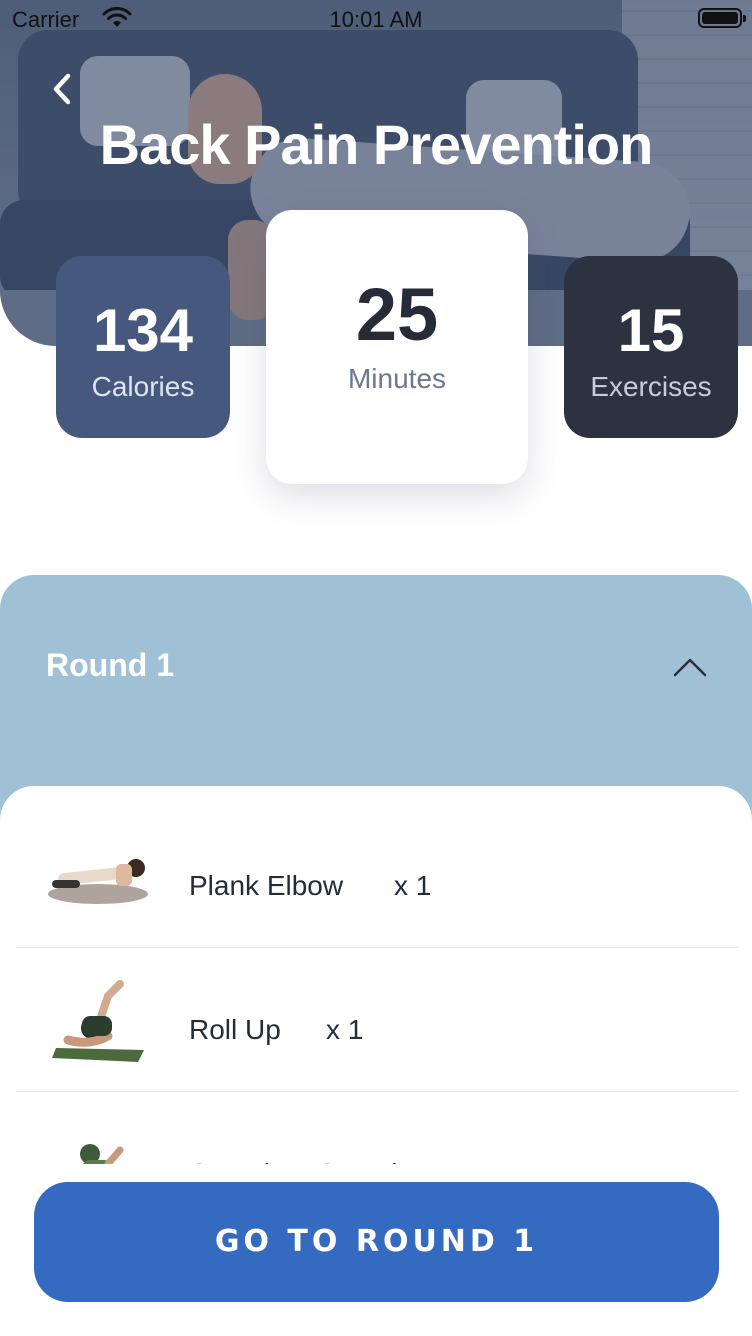 The height and width of the screenshot is (1336, 752). I want to click on chevron-up-icon, so click(690, 667).